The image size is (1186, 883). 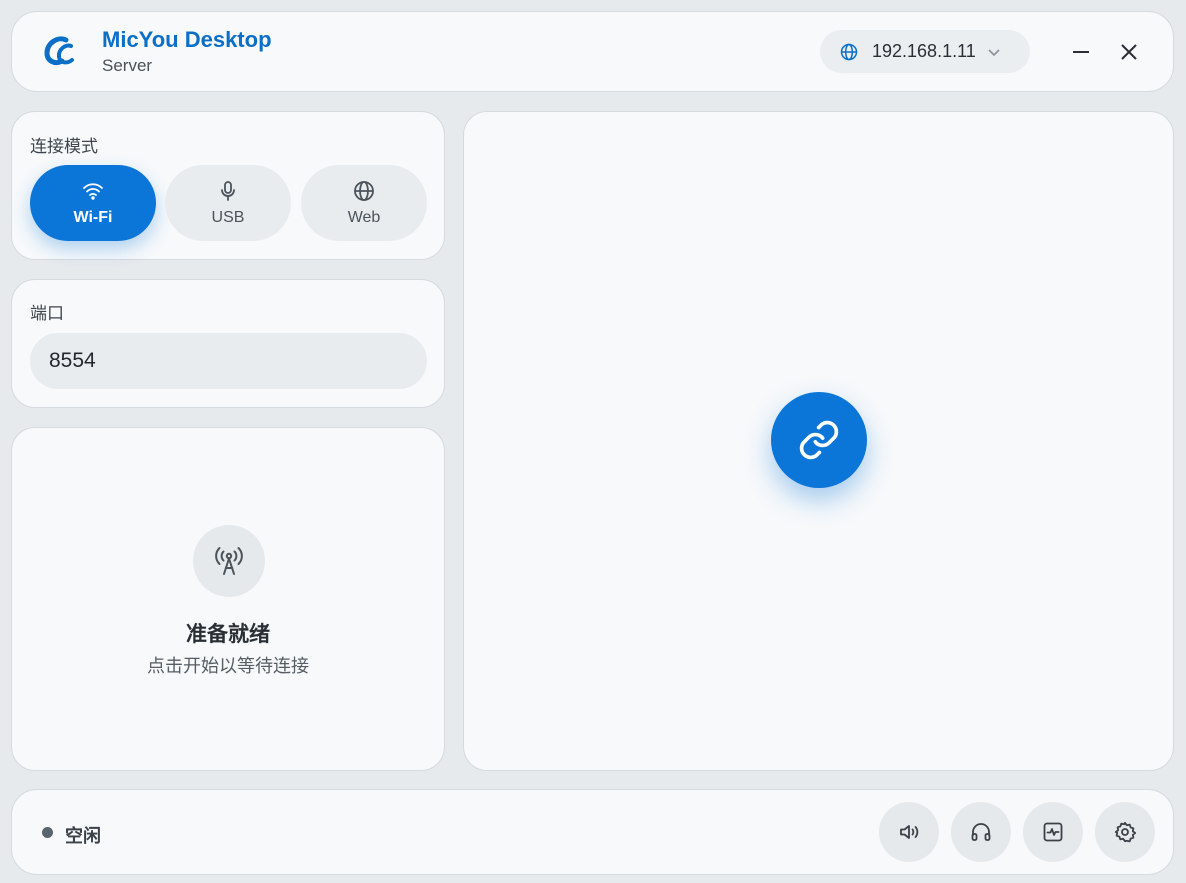 I want to click on minimize-button, so click(x=1081, y=52).